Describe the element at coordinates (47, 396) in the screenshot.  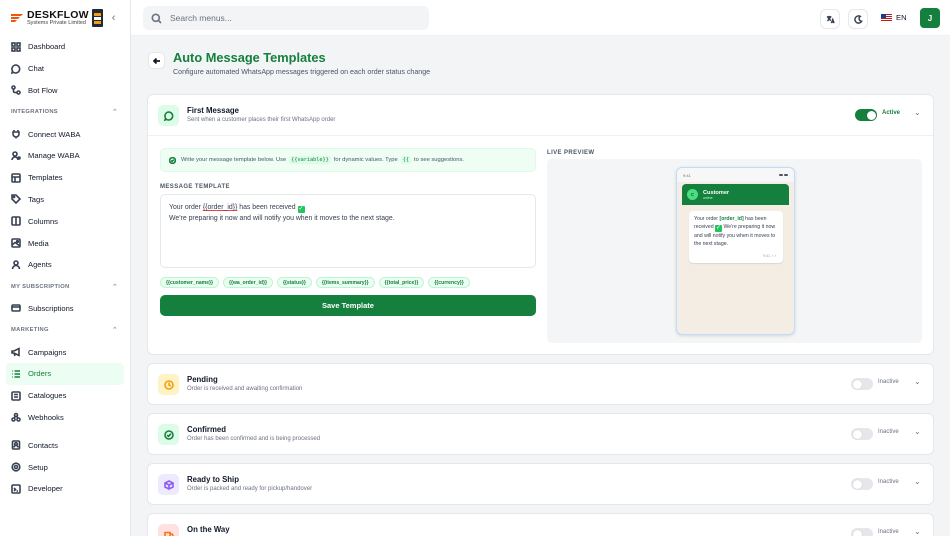
I see `sidebar-item-label: Catalogues` at that location.